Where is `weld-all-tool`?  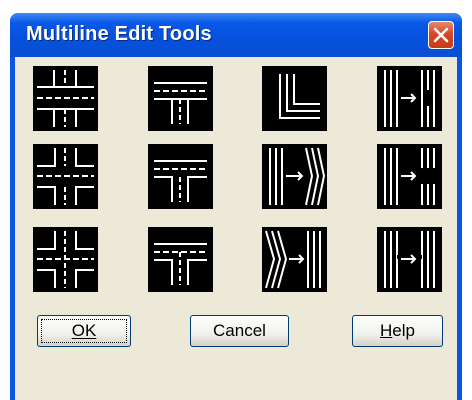 weld-all-tool is located at coordinates (409, 259).